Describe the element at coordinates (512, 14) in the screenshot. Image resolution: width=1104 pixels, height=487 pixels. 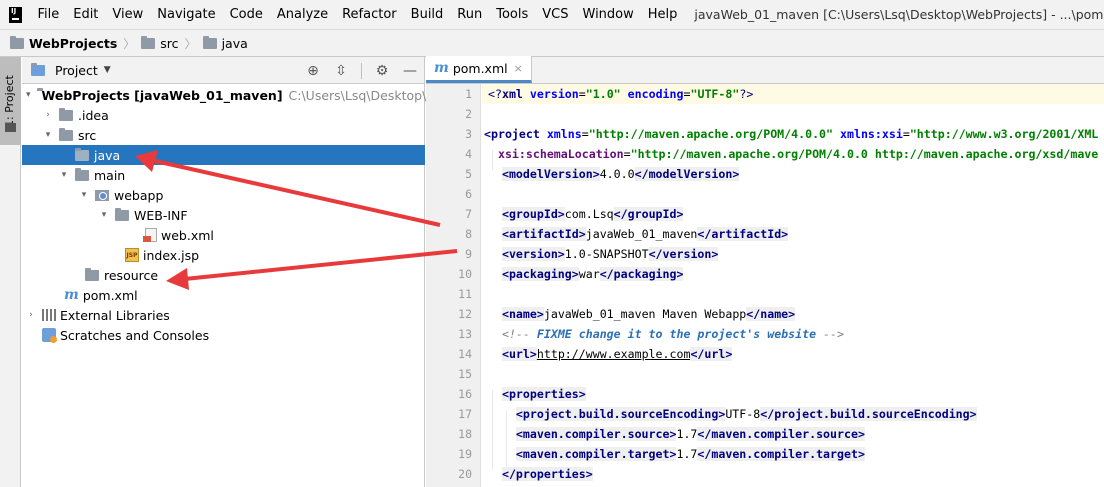
I see `menu-tools: Tools` at that location.